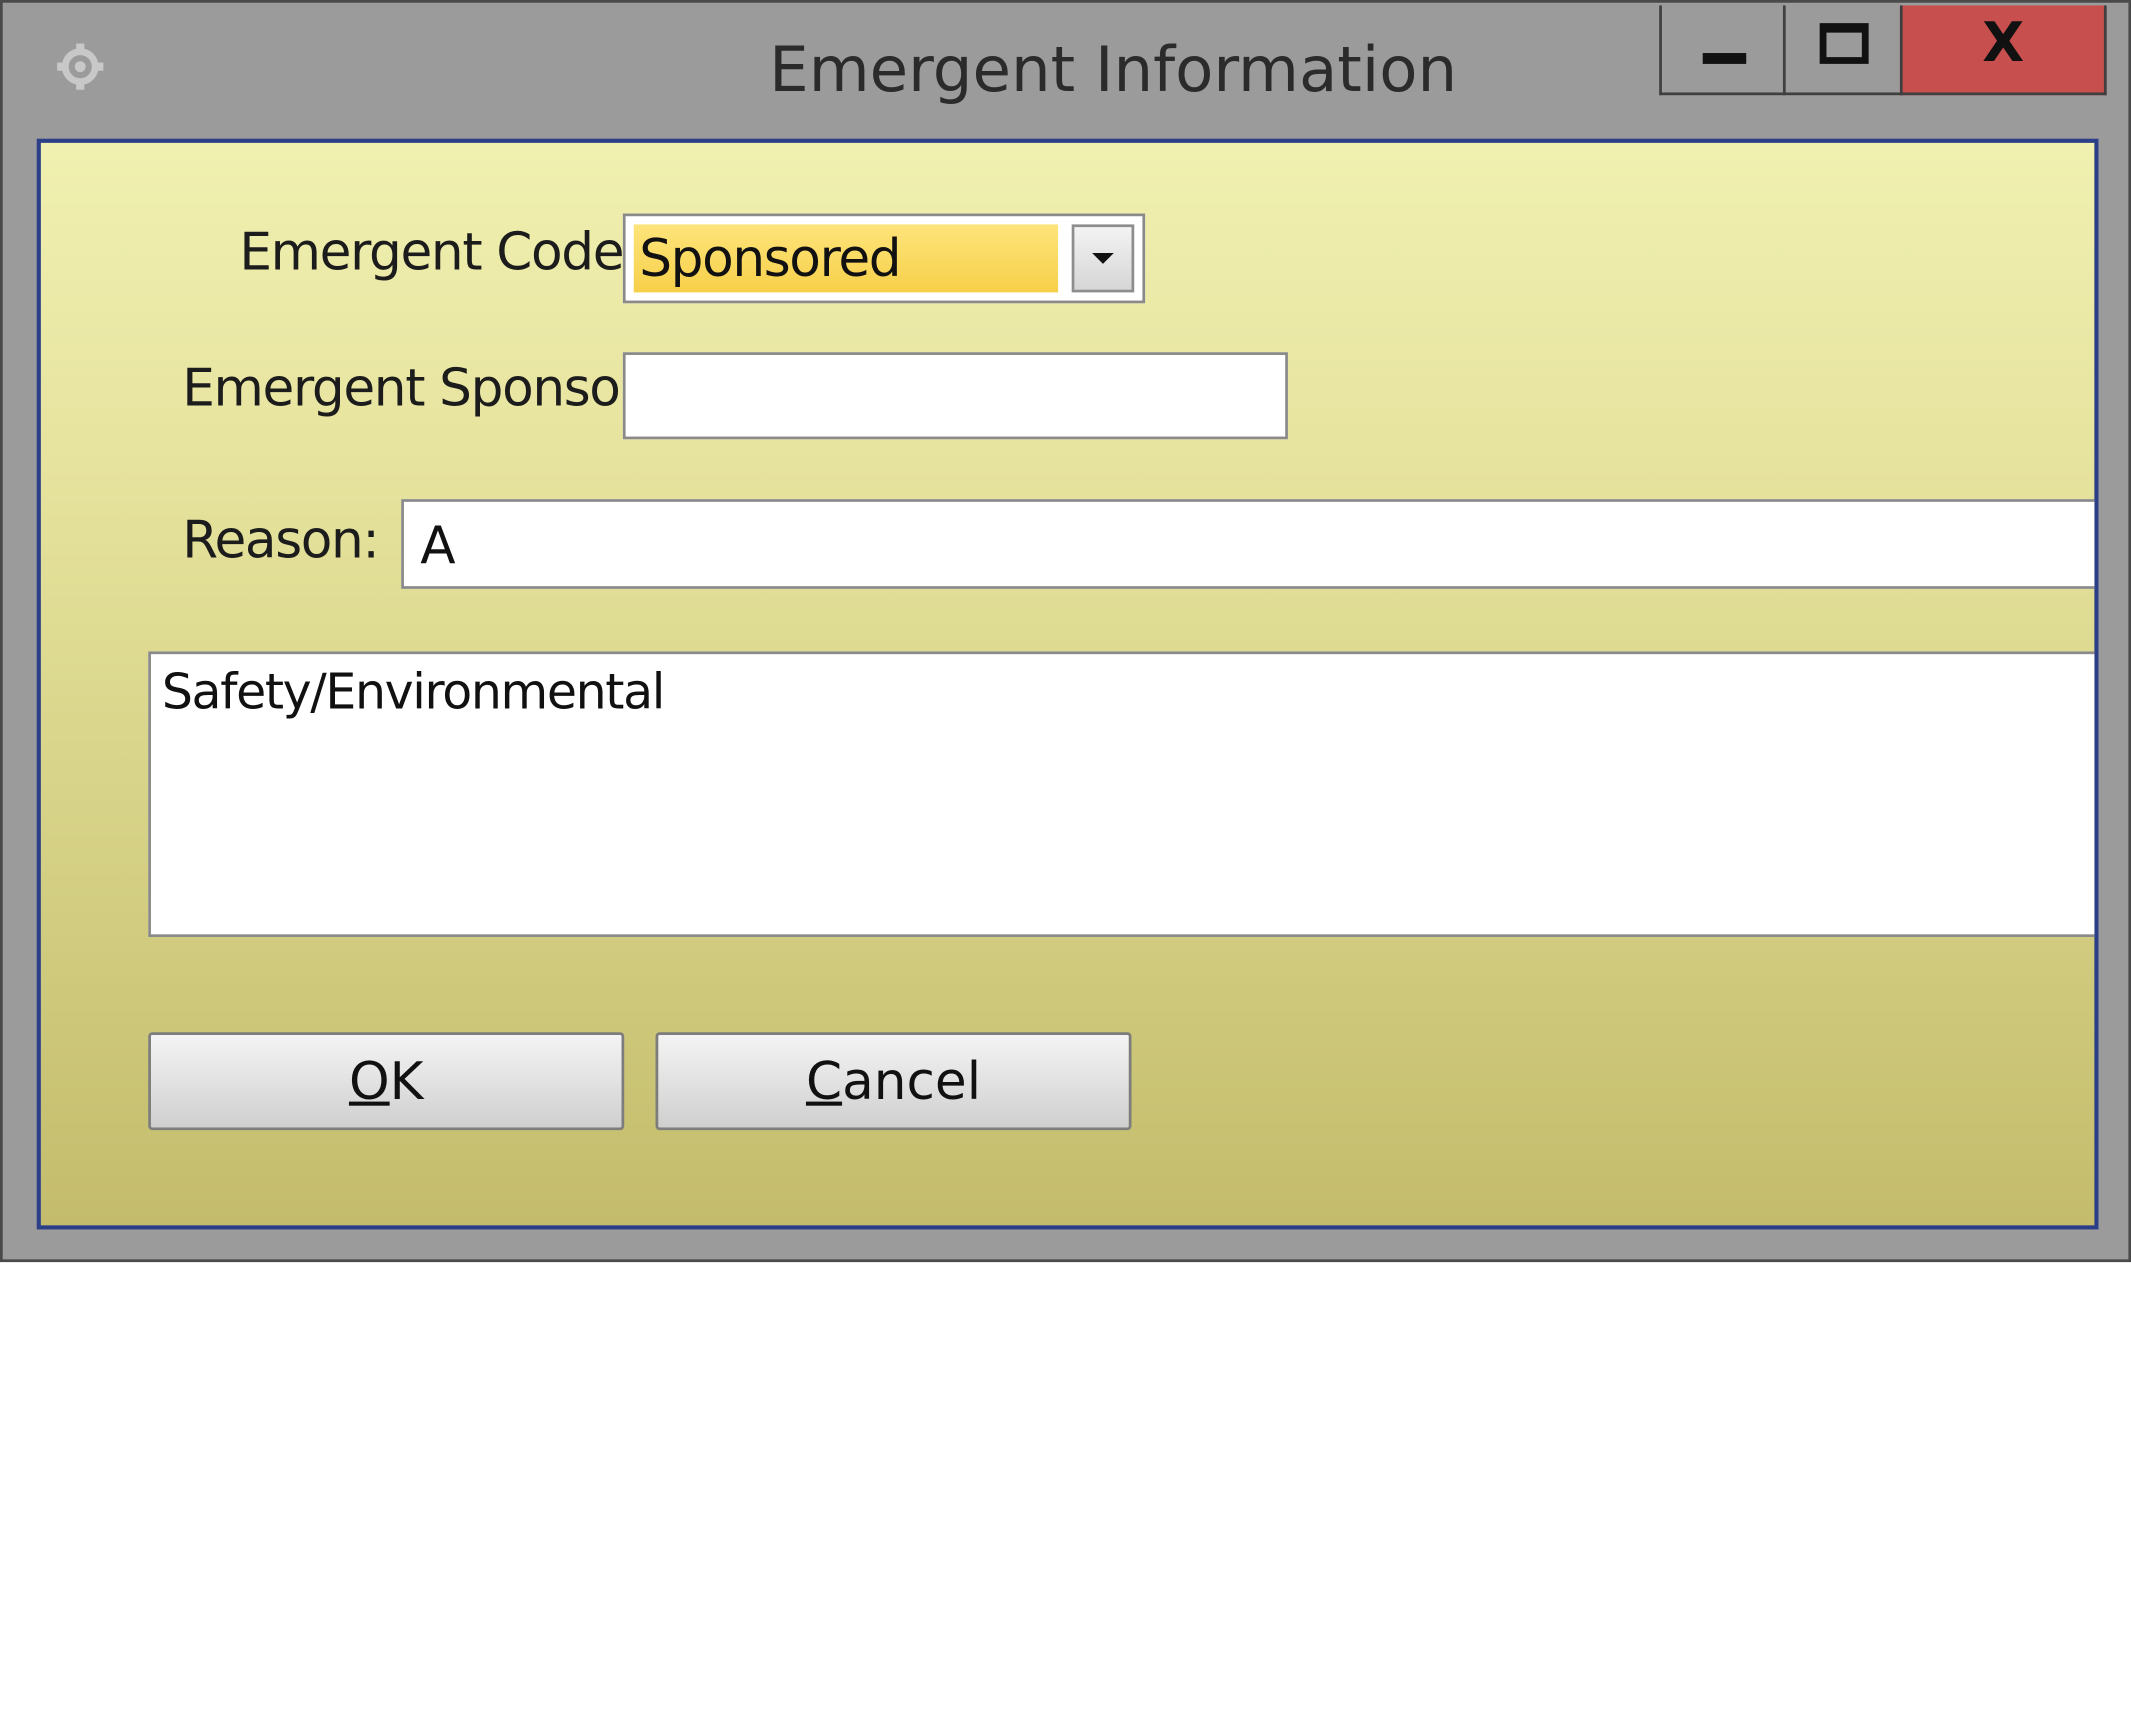 The image size is (2131, 1716). I want to click on minimize-button, so click(1722, 50).